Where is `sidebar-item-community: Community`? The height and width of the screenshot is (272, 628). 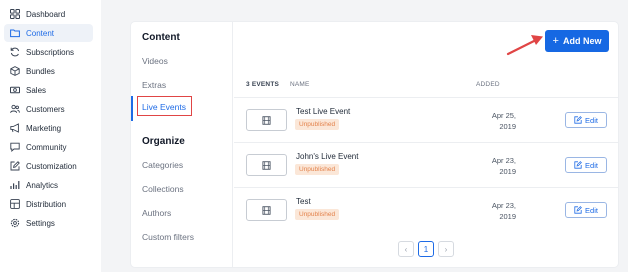 sidebar-item-community: Community is located at coordinates (48, 147).